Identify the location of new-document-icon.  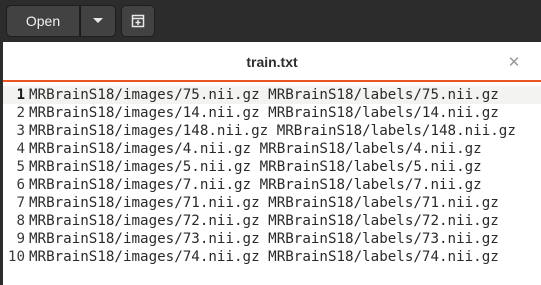
(138, 21).